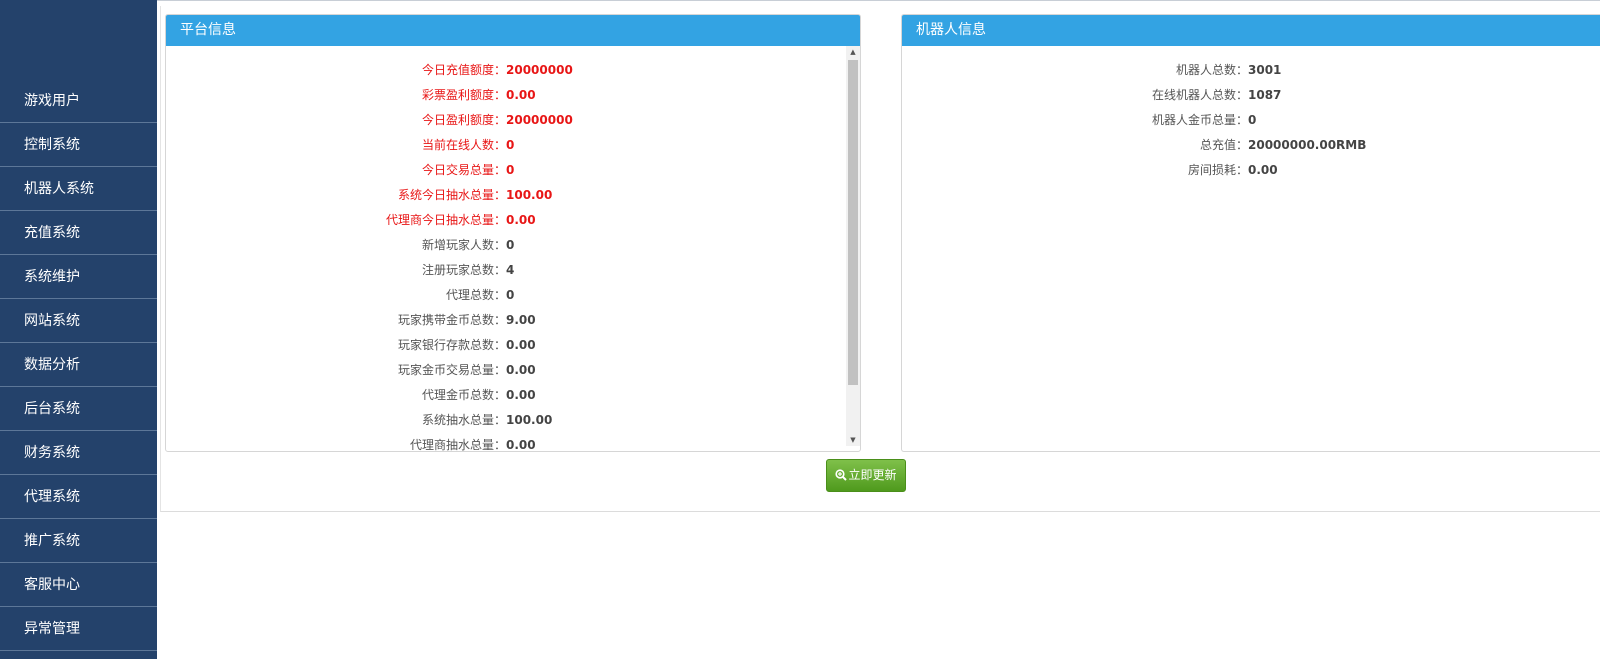 This screenshot has width=1600, height=659. I want to click on sidebar-item-5: 网站系统, so click(78, 321).